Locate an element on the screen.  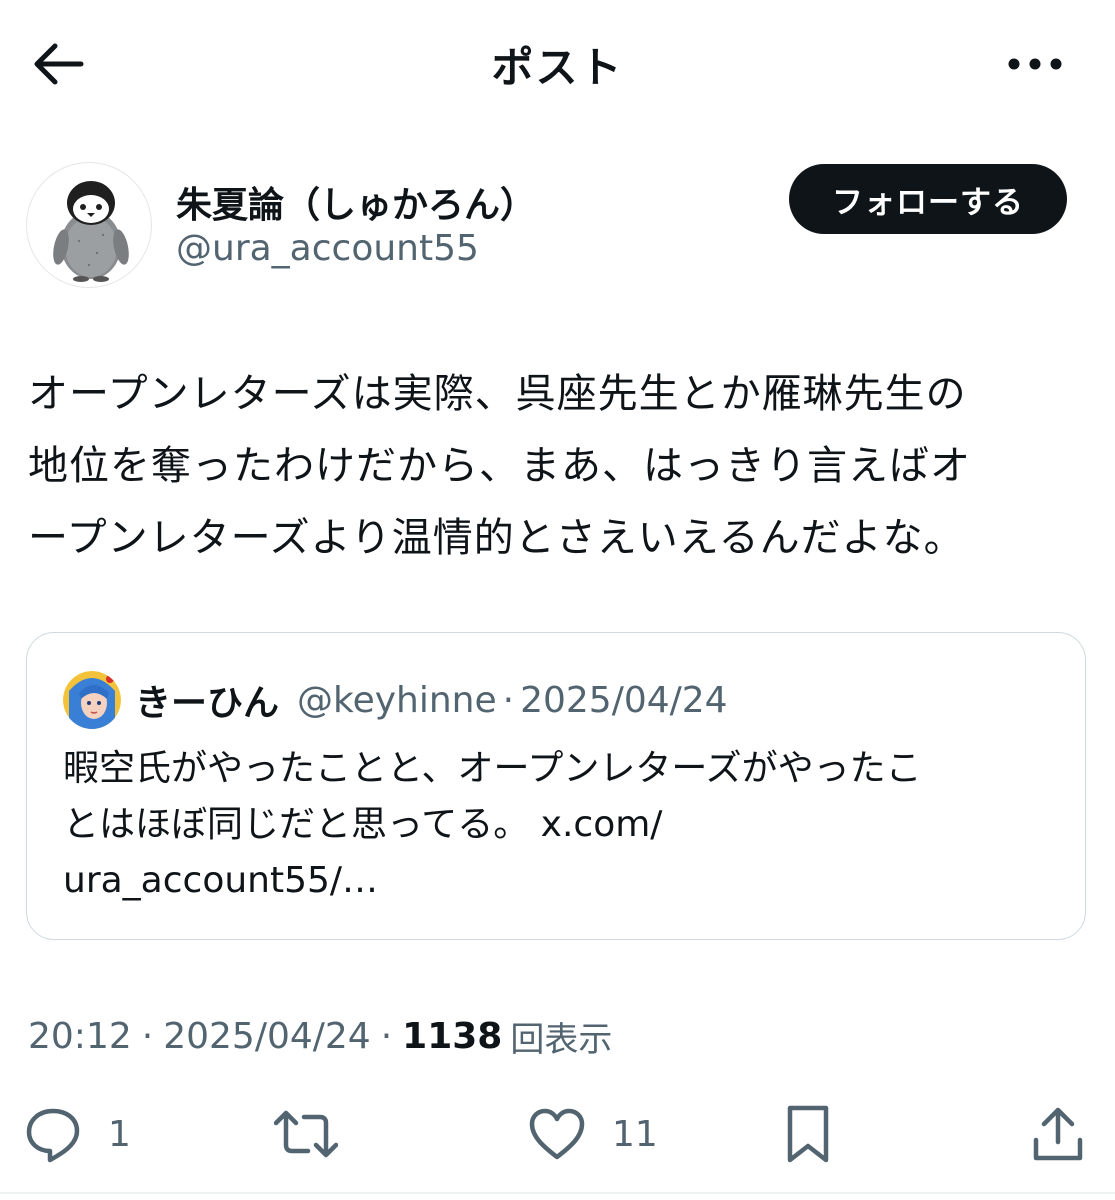
retweet-button is located at coordinates (319, 1134).